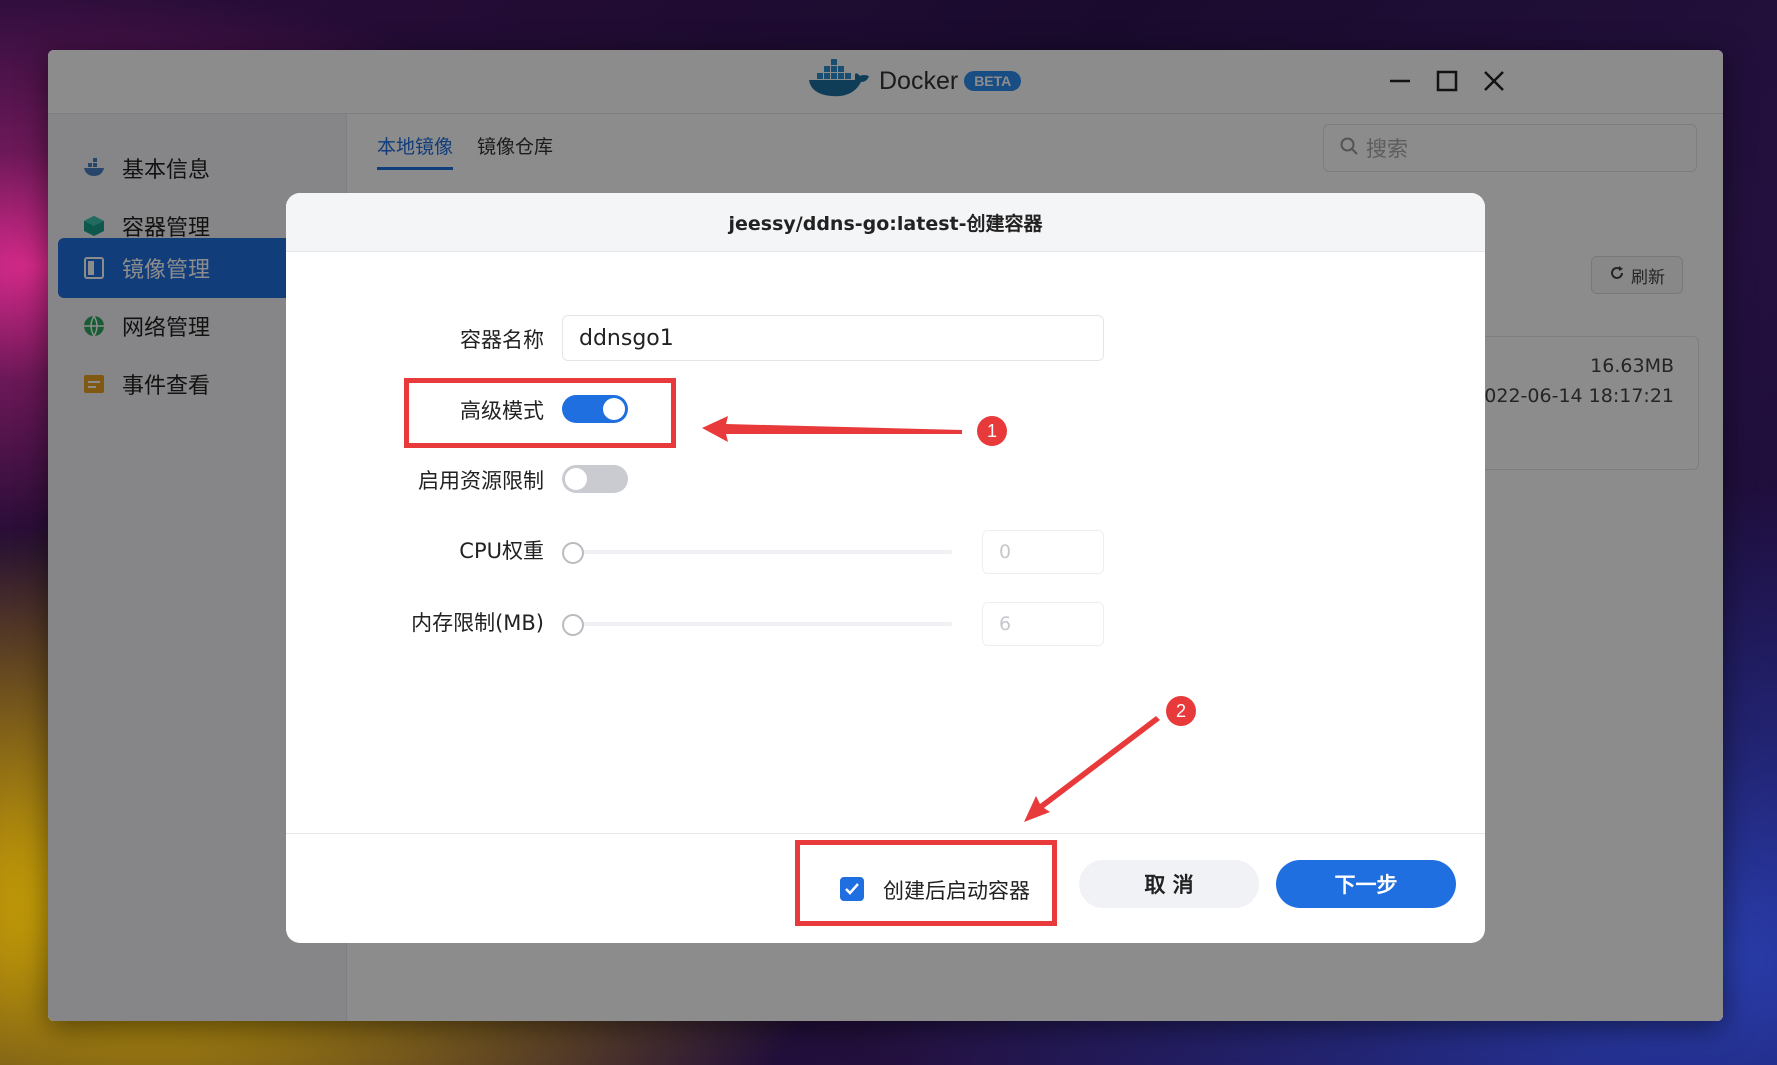 Image resolution: width=1777 pixels, height=1065 pixels. What do you see at coordinates (477, 623) in the screenshot?
I see `memory-limit-label: 内存限制(MB)` at bounding box center [477, 623].